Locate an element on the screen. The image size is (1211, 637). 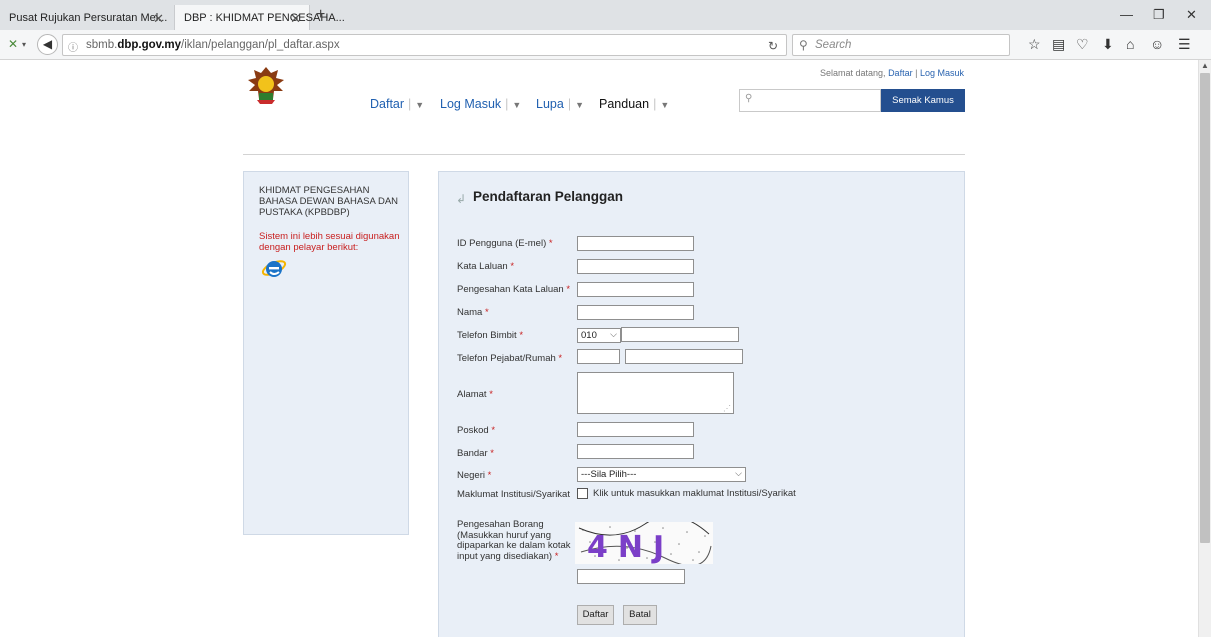
welcome-register-link: Daftar is located at coordinates (900, 73).